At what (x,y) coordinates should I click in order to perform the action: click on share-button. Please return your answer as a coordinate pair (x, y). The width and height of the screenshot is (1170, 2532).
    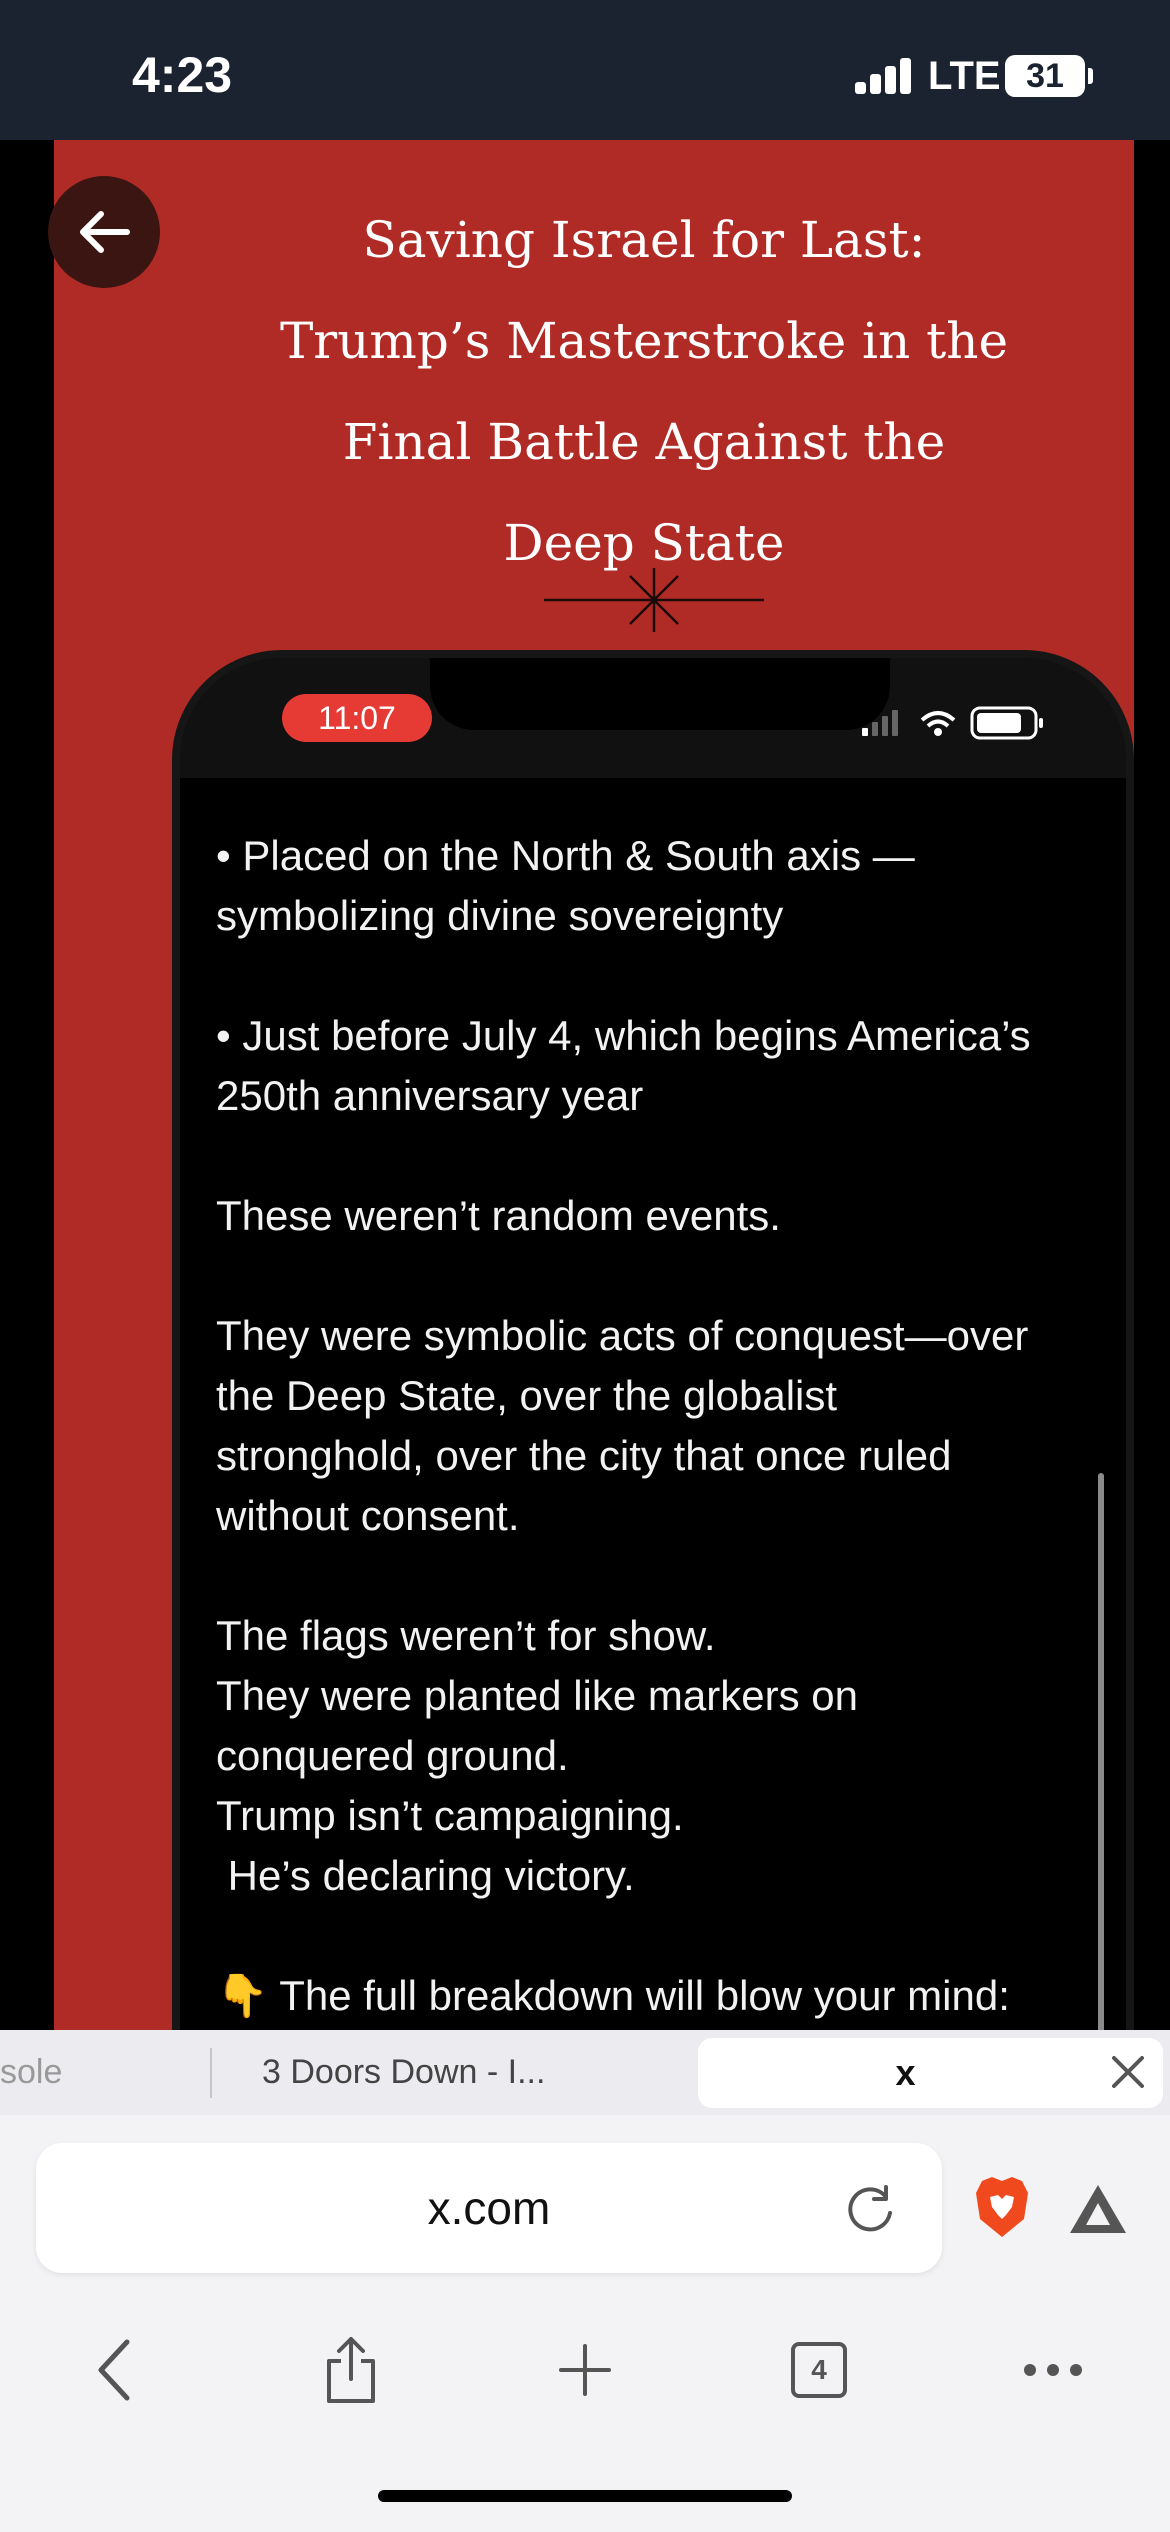
    Looking at the image, I should click on (351, 2370).